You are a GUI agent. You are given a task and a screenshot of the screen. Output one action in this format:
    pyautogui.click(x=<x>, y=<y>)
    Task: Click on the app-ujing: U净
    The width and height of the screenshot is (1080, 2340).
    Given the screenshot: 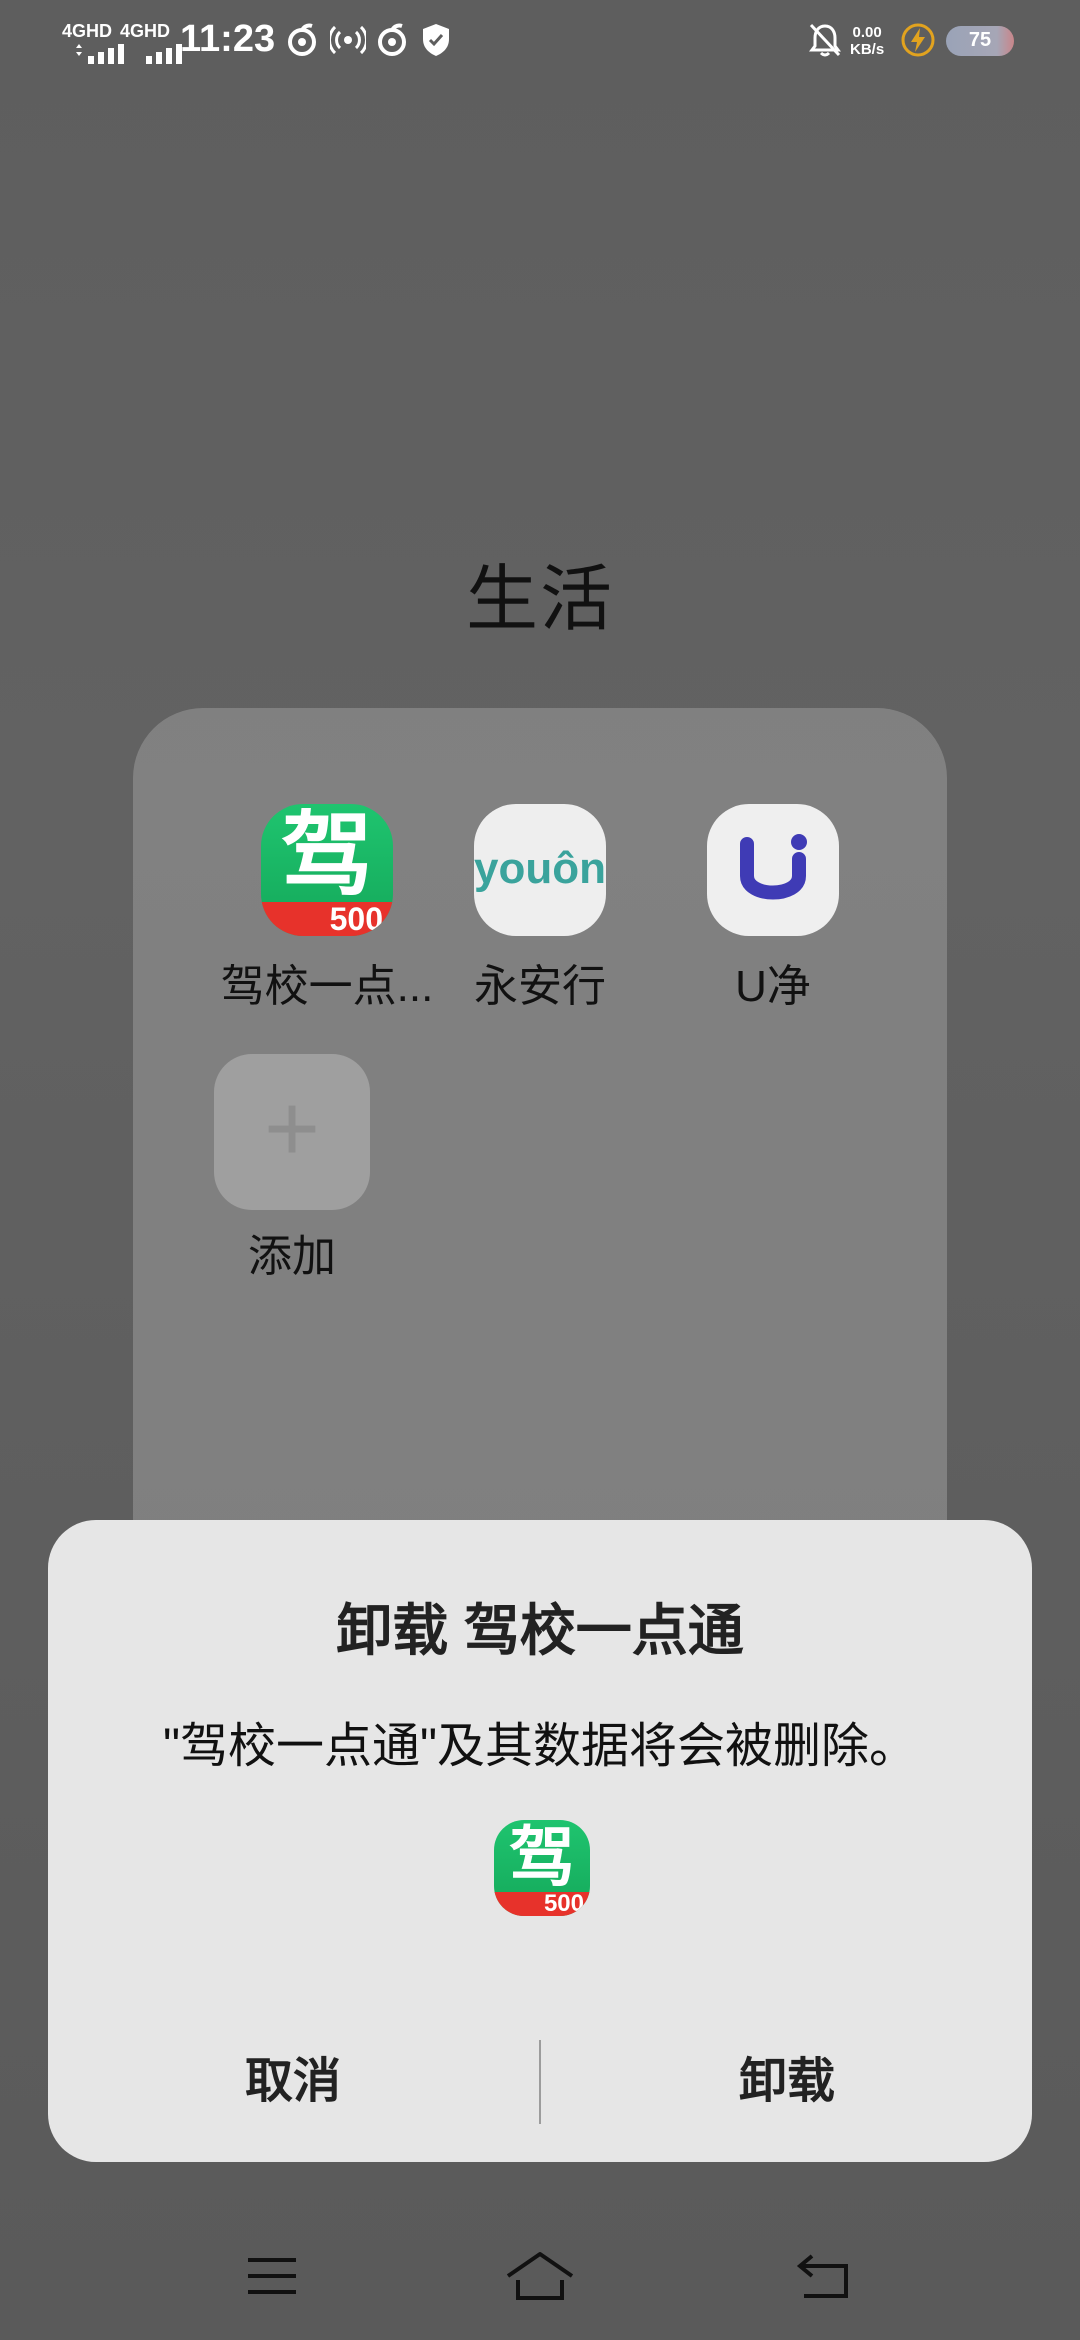 What is the action you would take?
    pyautogui.click(x=773, y=909)
    